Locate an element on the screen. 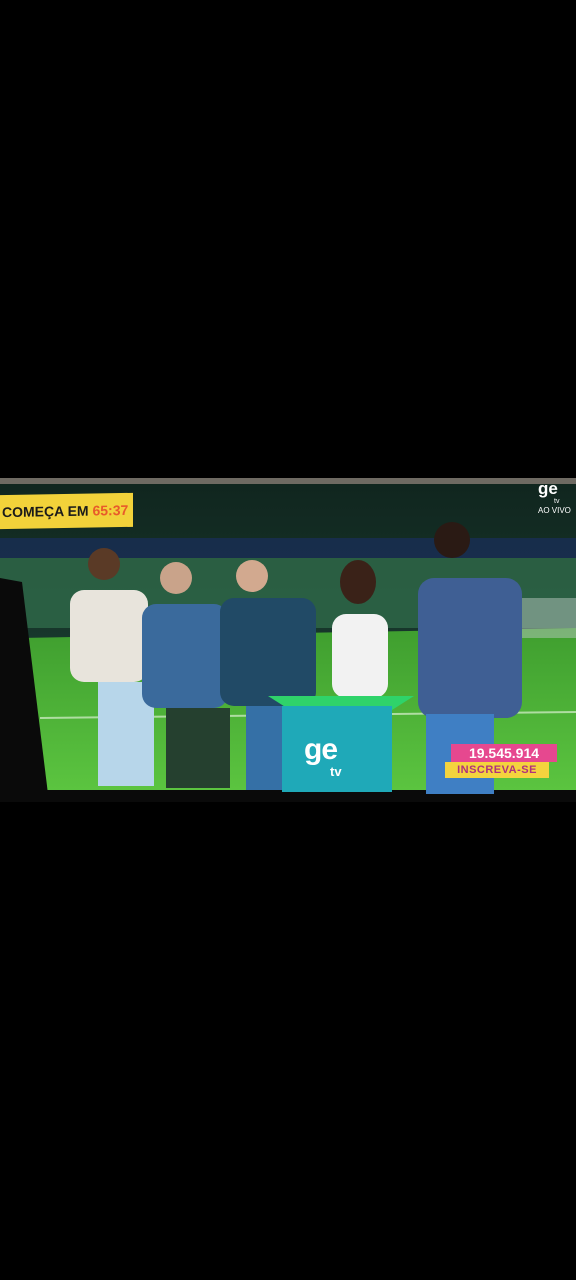  countdown-banner: COMEÇA EM 65:37 is located at coordinates (66, 511).